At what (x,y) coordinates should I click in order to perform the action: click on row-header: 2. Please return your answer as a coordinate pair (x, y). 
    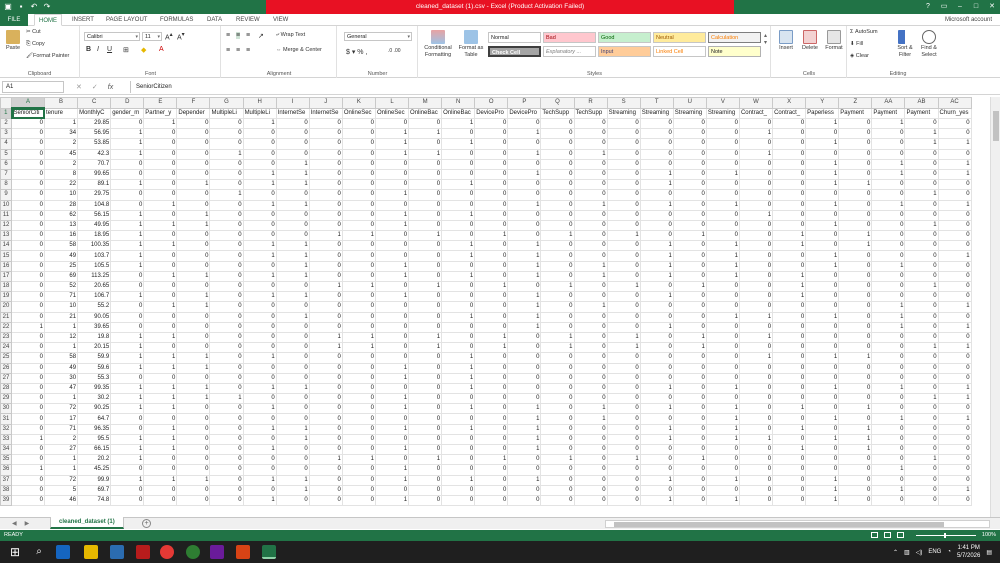
    Looking at the image, I should click on (6, 123).